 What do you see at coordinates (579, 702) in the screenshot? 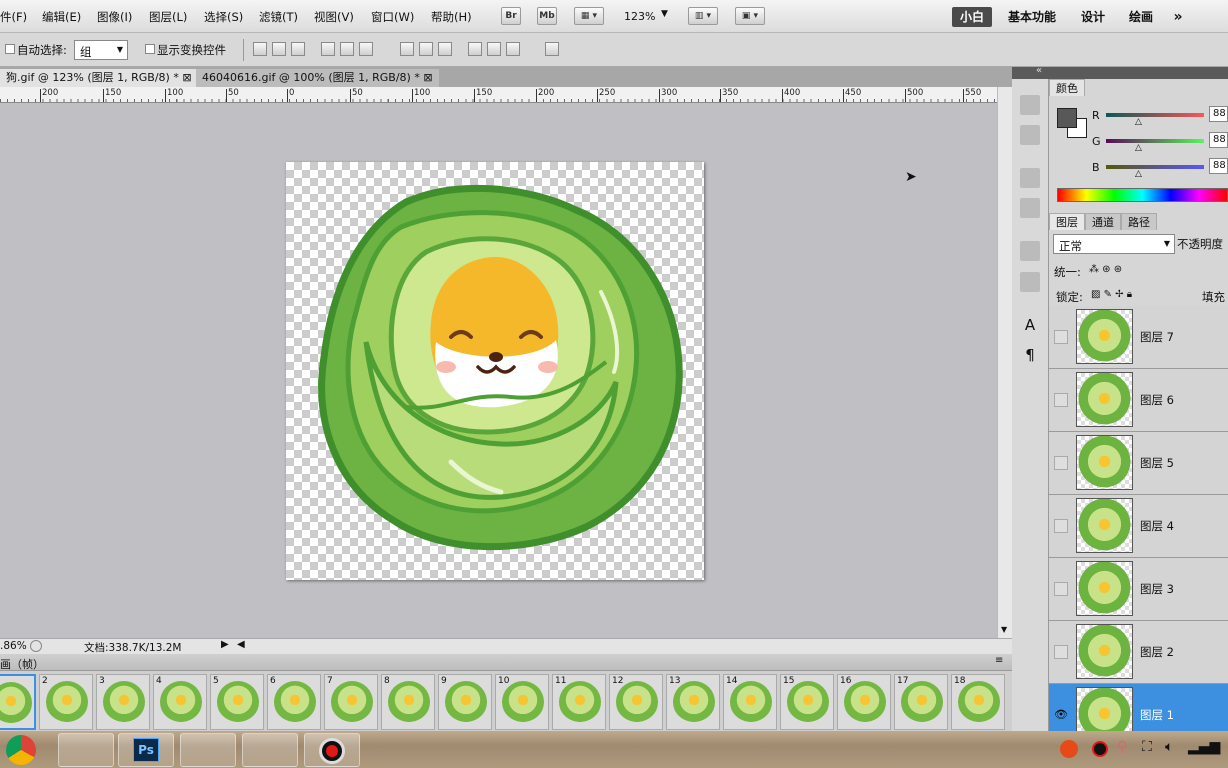
I see `animation-frame: 11` at bounding box center [579, 702].